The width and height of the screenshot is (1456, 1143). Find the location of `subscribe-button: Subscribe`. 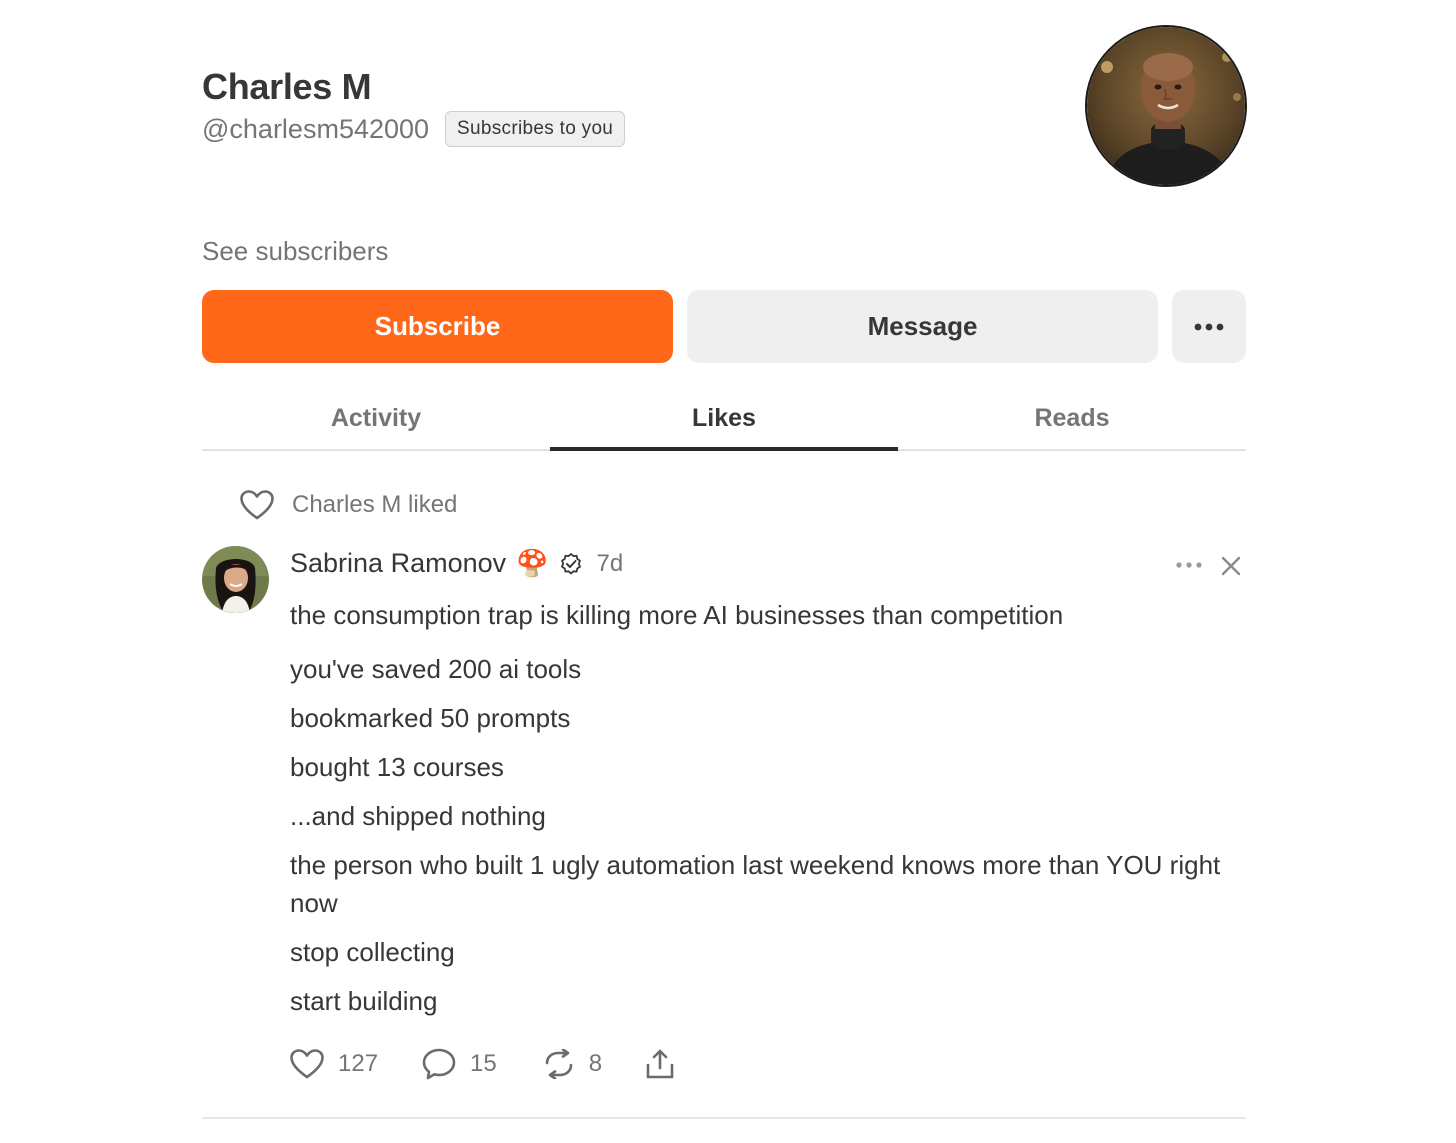

subscribe-button: Subscribe is located at coordinates (437, 326).